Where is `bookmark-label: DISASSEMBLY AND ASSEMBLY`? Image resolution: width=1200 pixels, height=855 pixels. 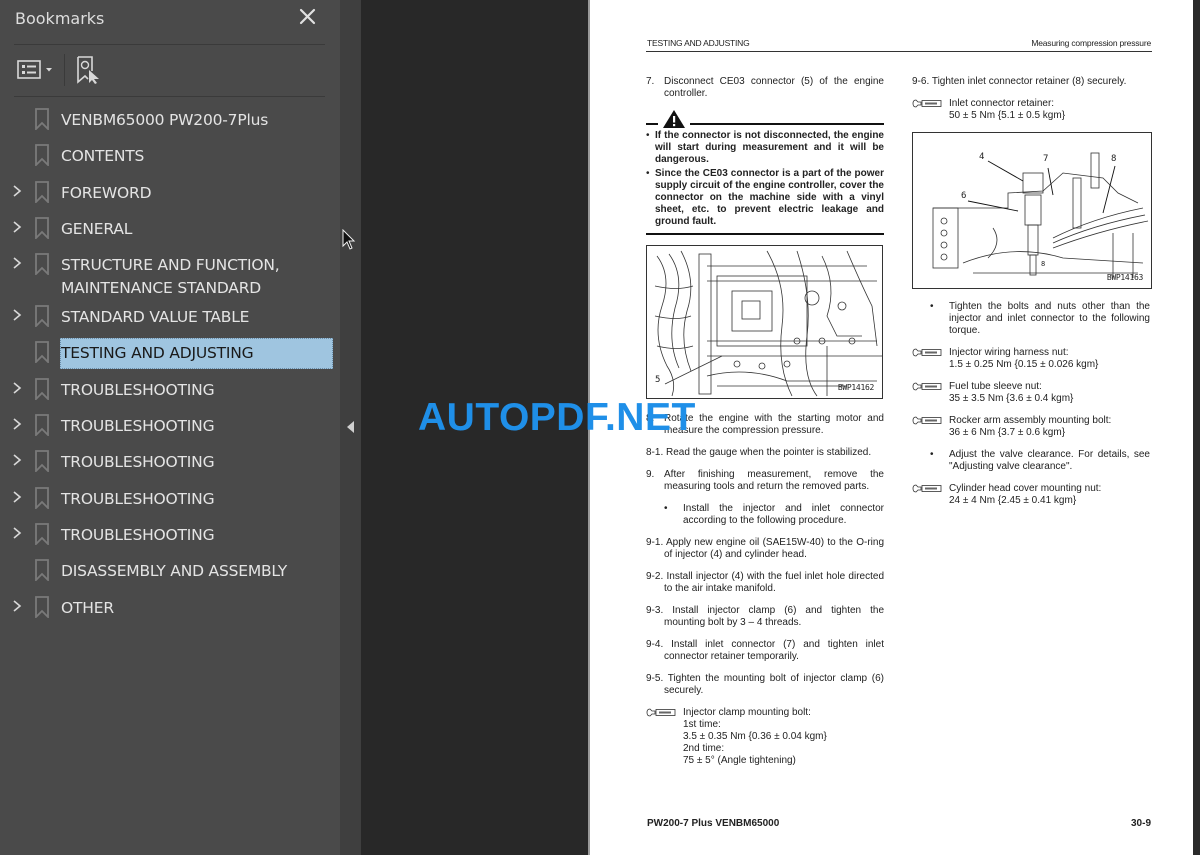 bookmark-label: DISASSEMBLY AND ASSEMBLY is located at coordinates (174, 571).